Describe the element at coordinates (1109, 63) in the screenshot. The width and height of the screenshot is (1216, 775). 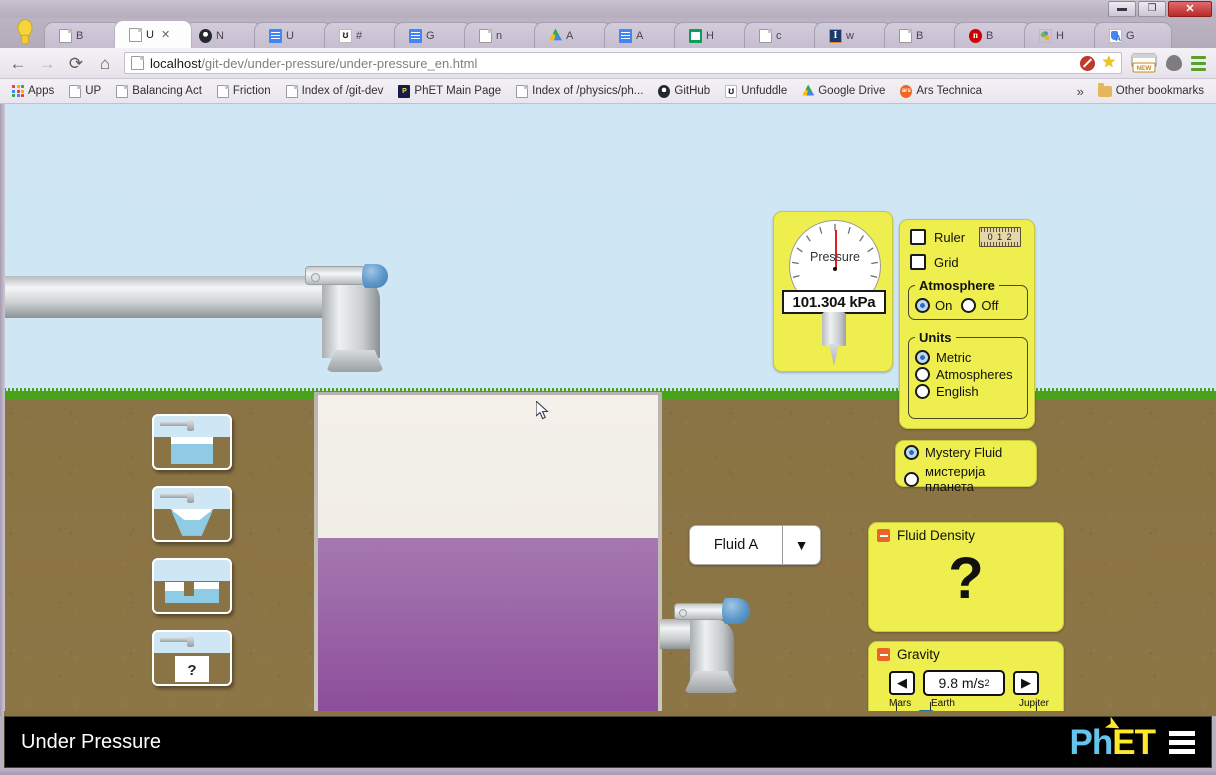
I see `bookmark-star-icon: ★` at that location.